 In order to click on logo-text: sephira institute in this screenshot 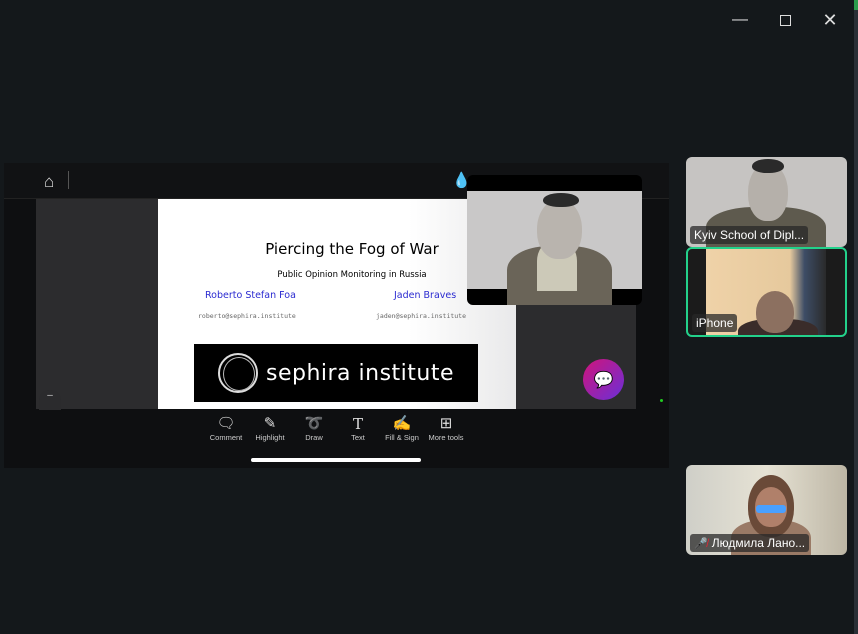, I will do `click(360, 373)`.